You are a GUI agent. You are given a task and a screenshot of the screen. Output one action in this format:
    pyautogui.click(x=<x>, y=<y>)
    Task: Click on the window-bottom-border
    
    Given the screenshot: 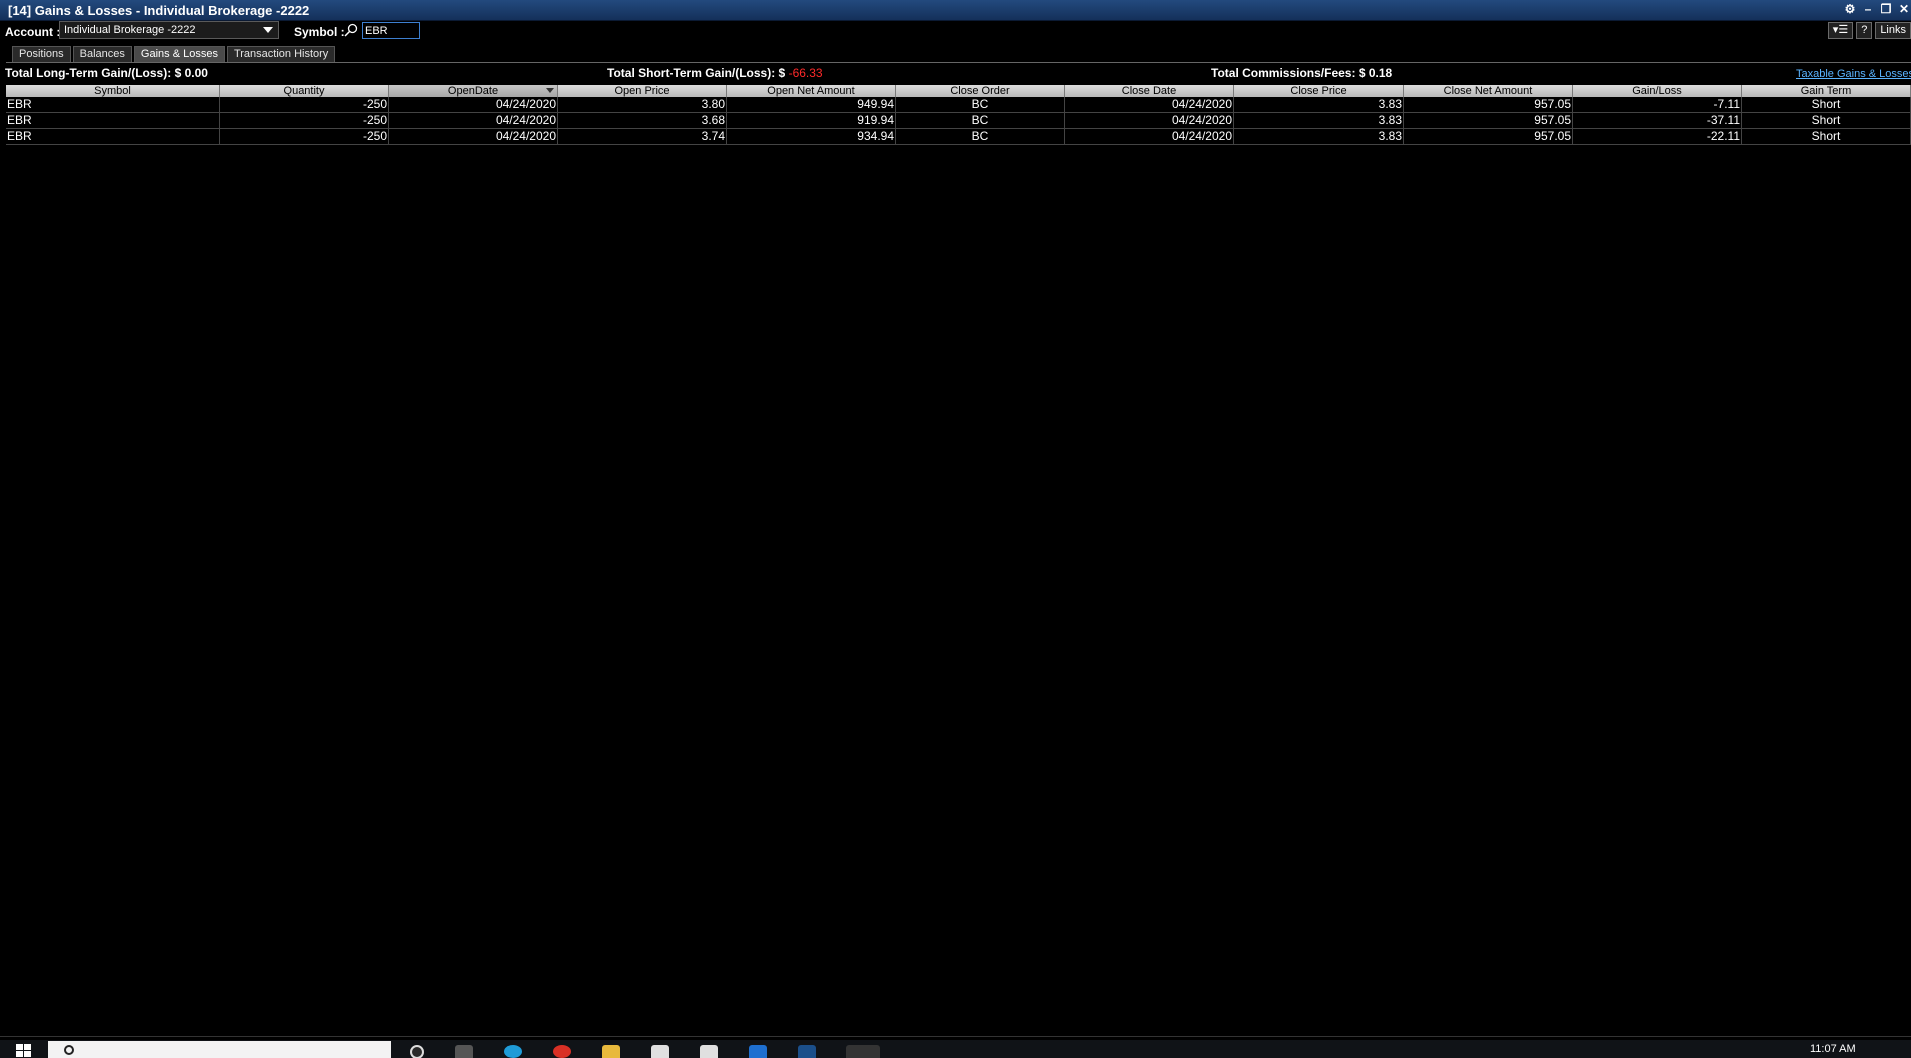 What is the action you would take?
    pyautogui.click(x=955, y=1036)
    